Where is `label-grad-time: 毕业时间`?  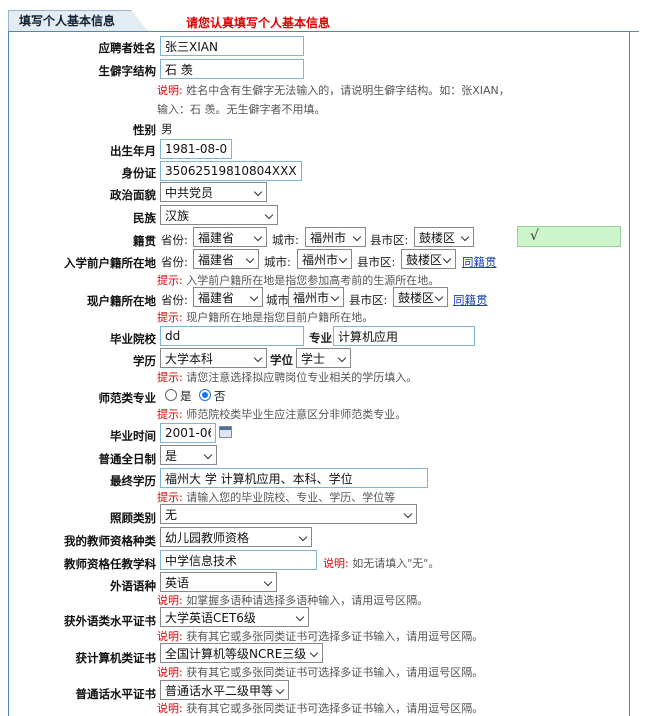 label-grad-time: 毕业时间 is located at coordinates (133, 436).